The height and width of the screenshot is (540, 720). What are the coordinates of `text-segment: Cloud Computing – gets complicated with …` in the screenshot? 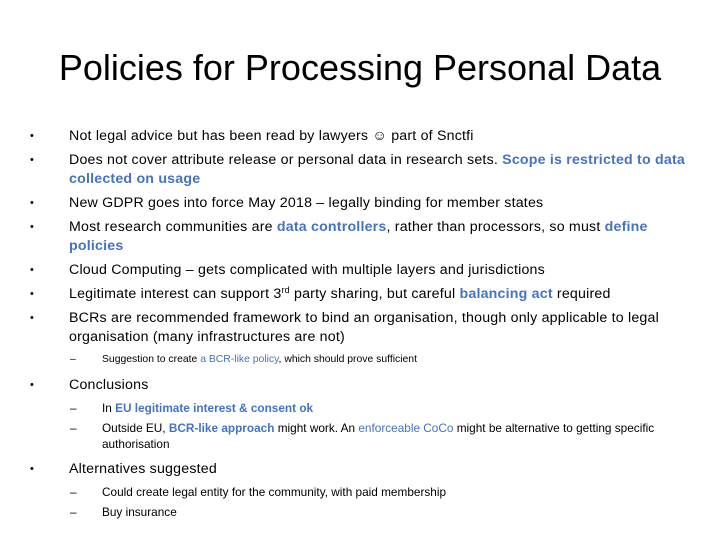 It's located at (307, 270).